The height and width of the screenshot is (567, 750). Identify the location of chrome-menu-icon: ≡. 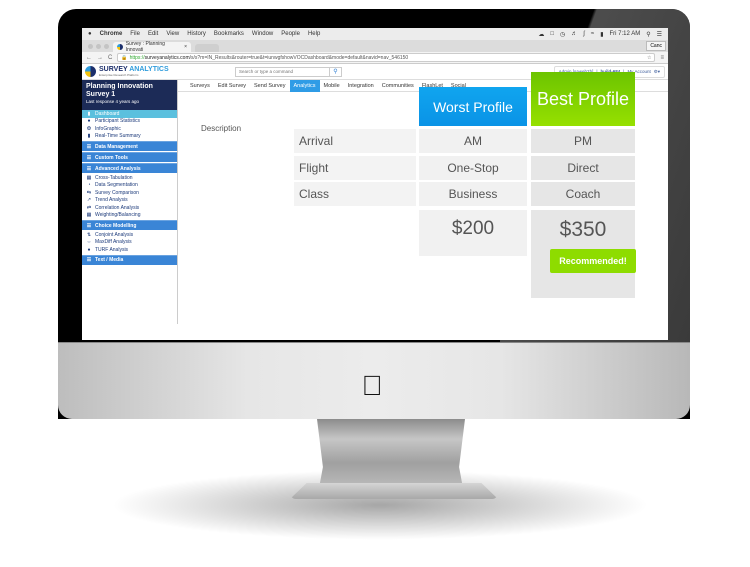
(662, 58).